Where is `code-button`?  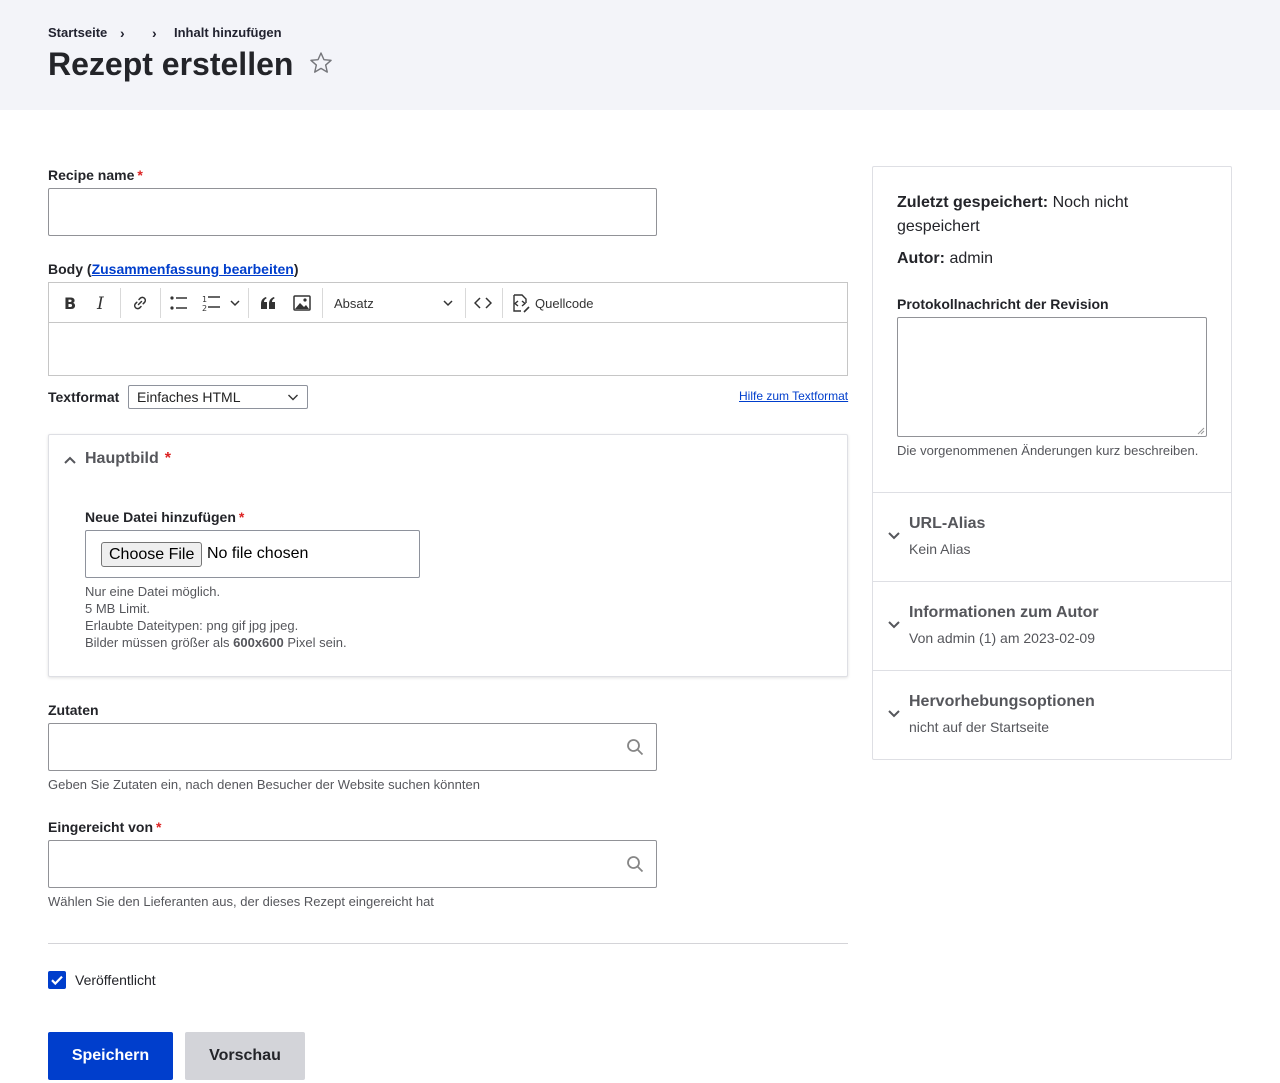
code-button is located at coordinates (483, 303).